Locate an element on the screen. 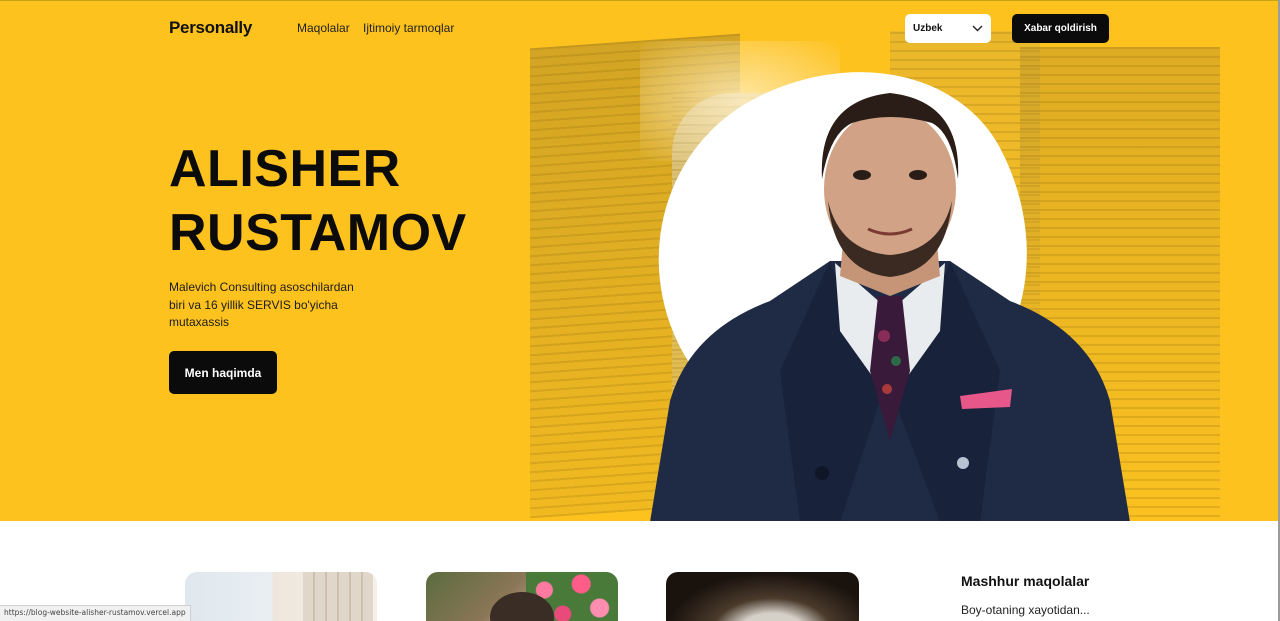 The width and height of the screenshot is (1280, 621). nav-link-articles: Maqolalar is located at coordinates (323, 28).